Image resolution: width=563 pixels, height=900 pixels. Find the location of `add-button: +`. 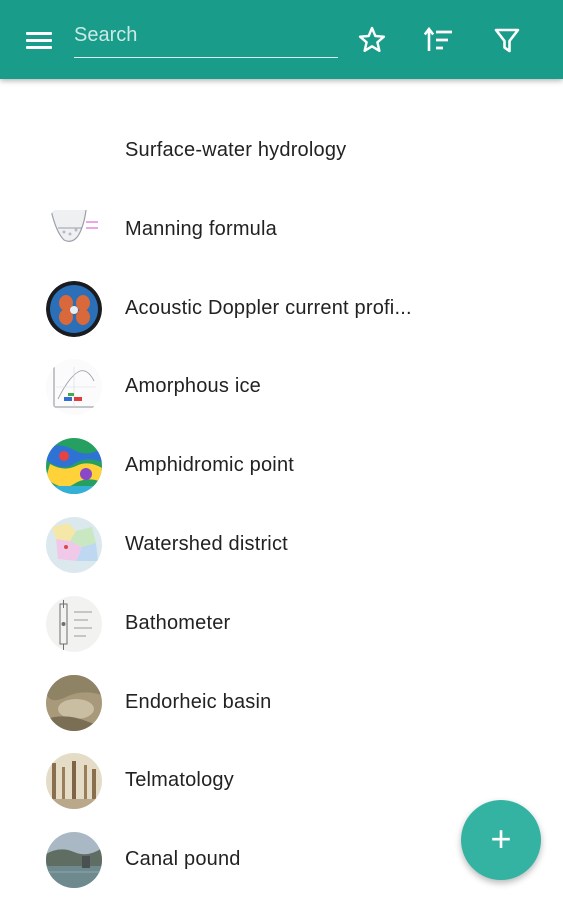

add-button: + is located at coordinates (501, 840).